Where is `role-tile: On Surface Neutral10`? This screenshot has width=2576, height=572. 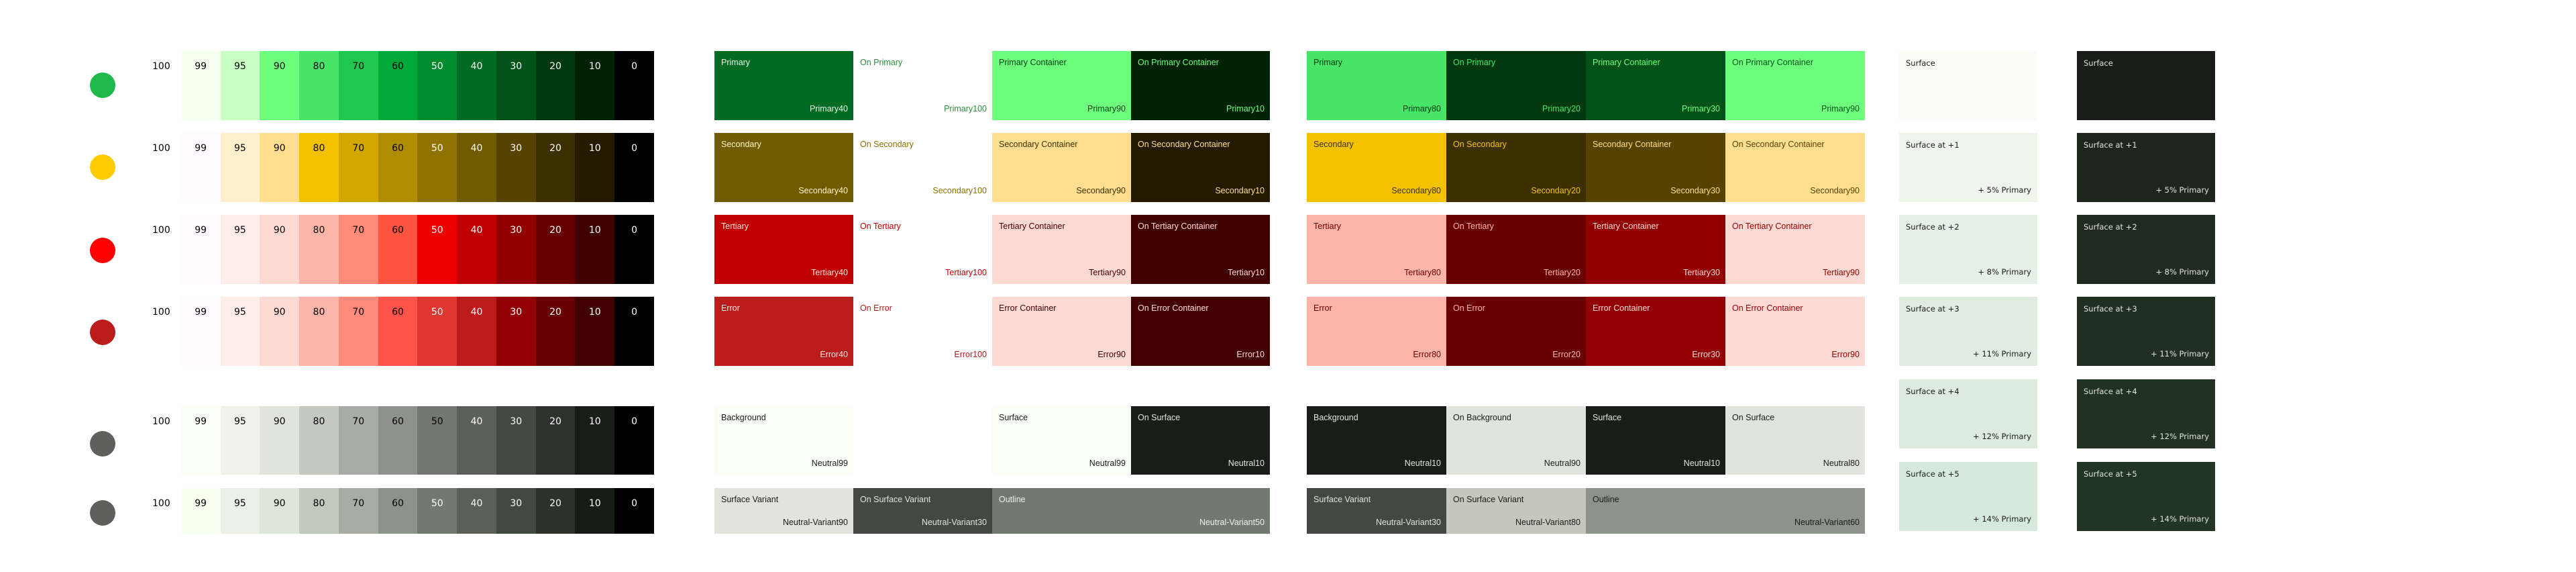
role-tile: On Surface Neutral10 is located at coordinates (1200, 441).